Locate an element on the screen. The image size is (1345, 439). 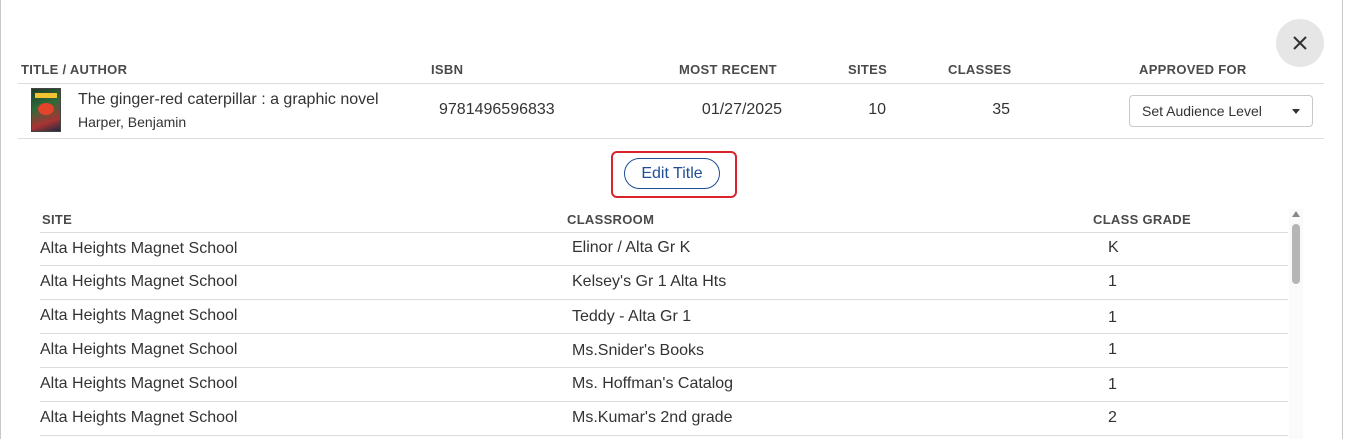
classroom-cell: Ms.Snider's Books is located at coordinates (638, 350).